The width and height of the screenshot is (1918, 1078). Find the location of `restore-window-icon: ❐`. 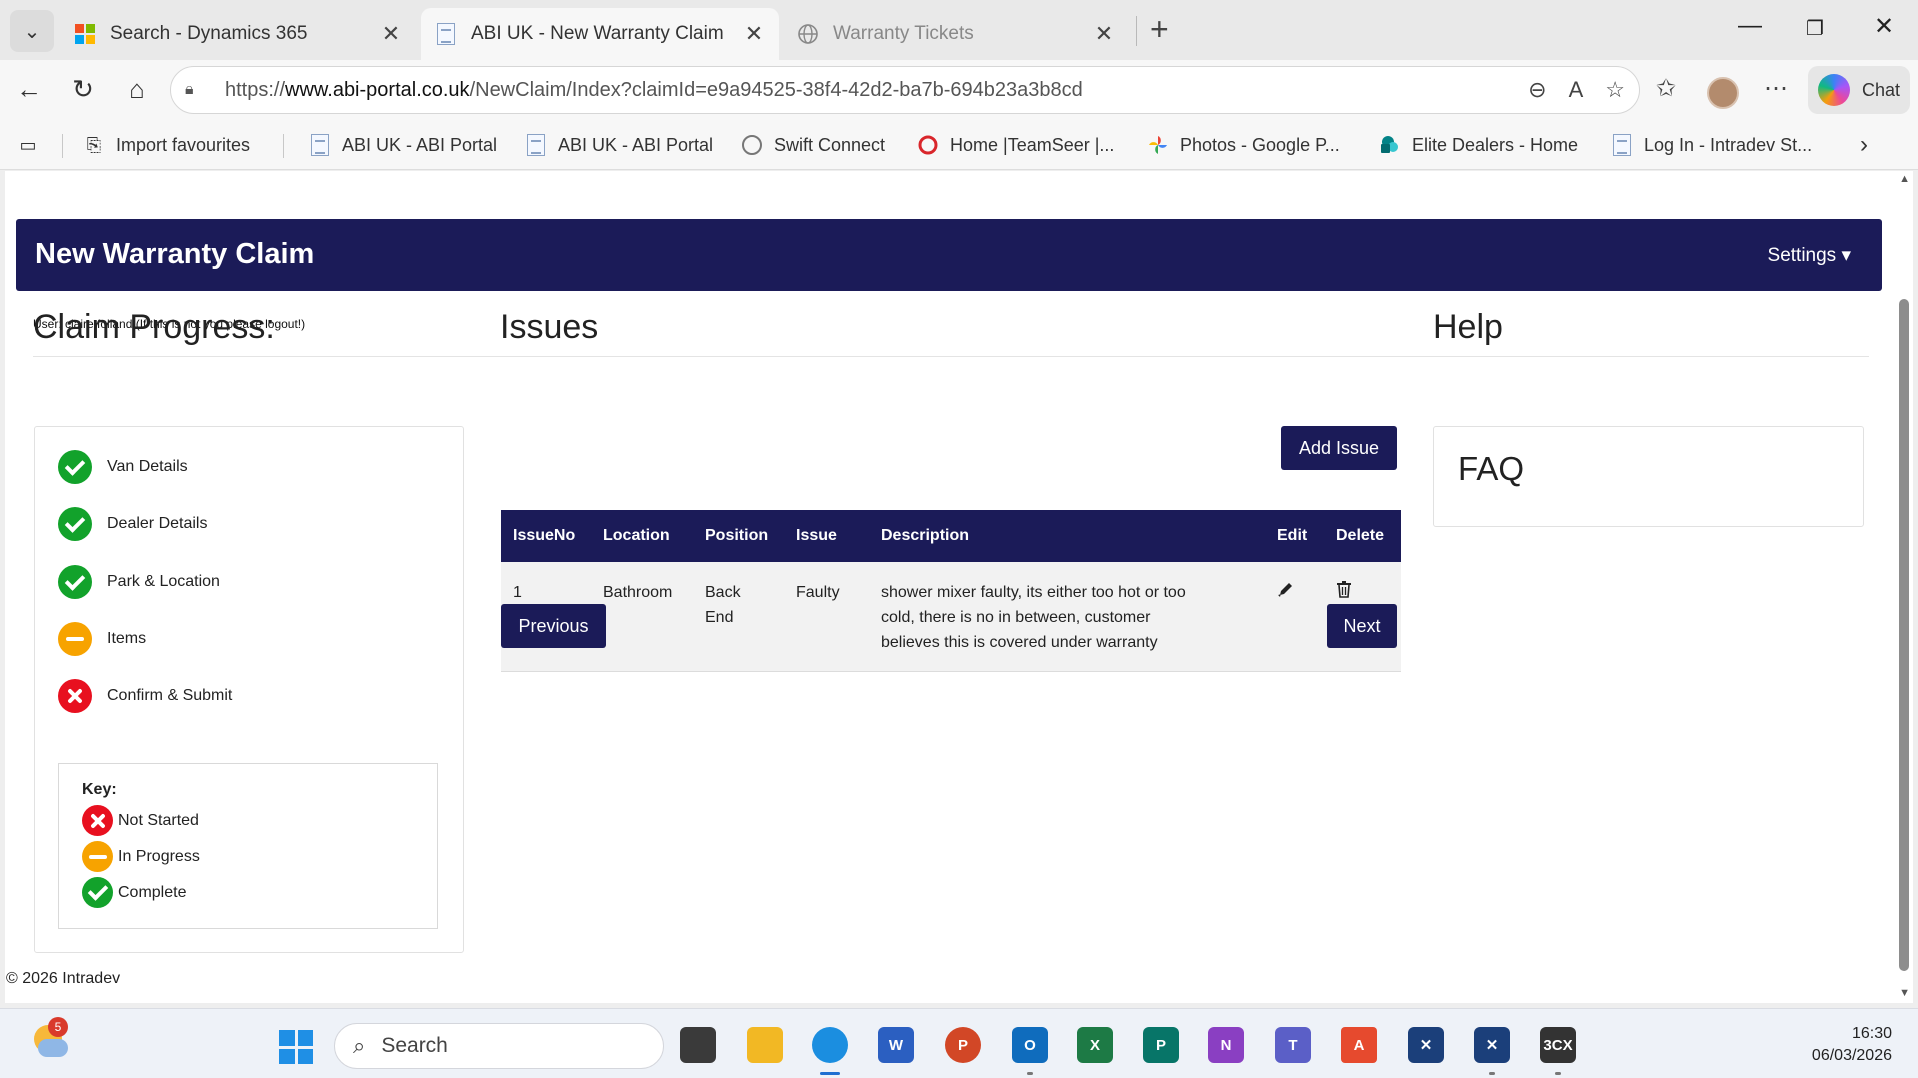

restore-window-icon: ❐ is located at coordinates (1815, 28).